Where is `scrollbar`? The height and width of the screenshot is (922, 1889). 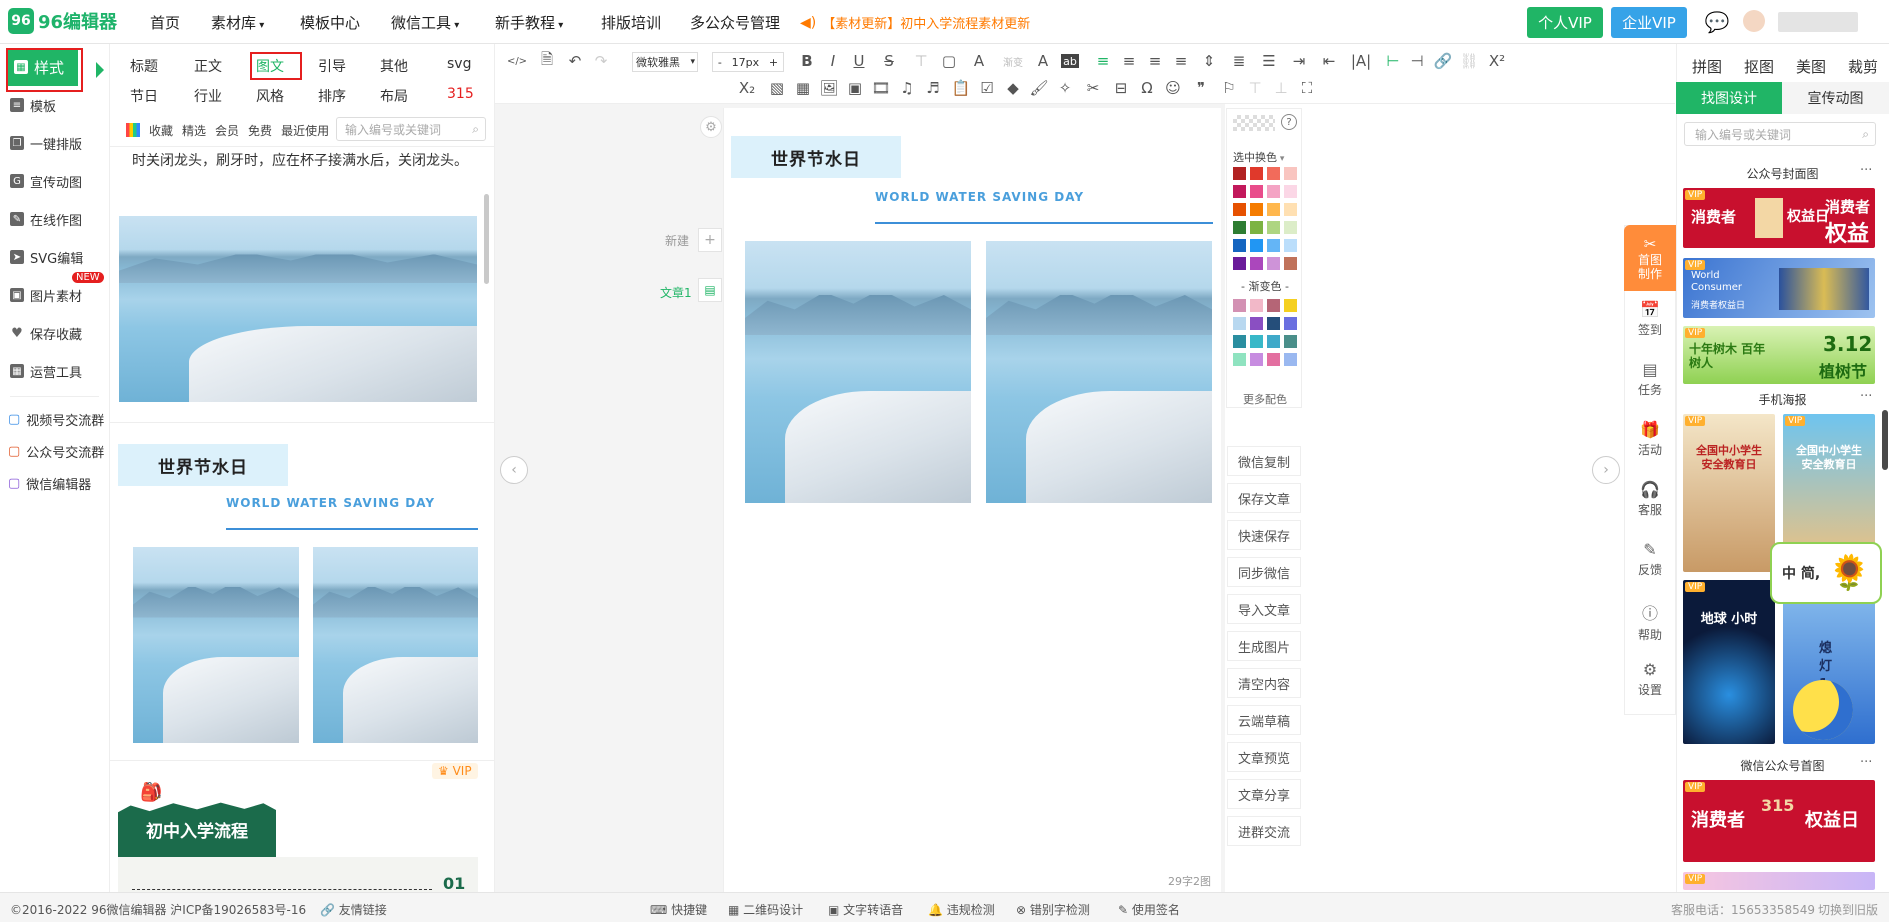 scrollbar is located at coordinates (486, 239).